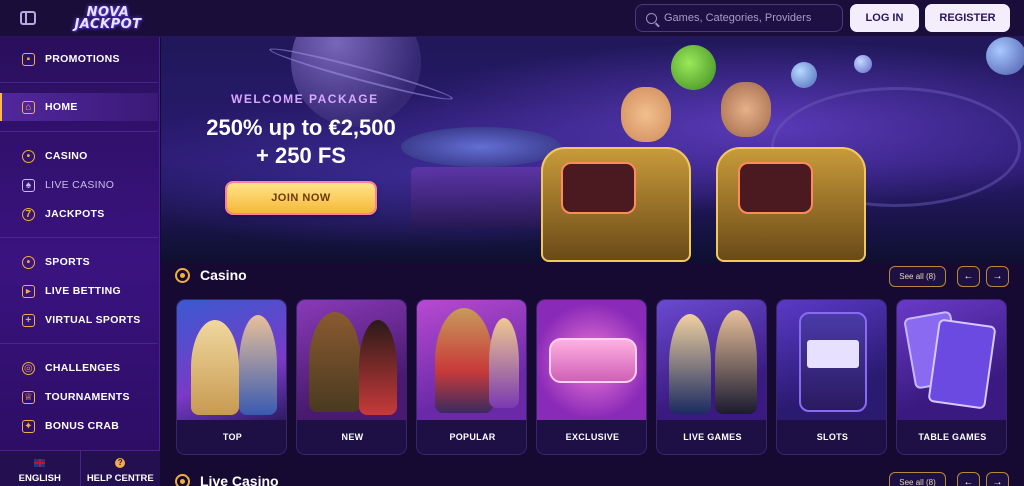 The image size is (1024, 486). Describe the element at coordinates (39, 478) in the screenshot. I see `language-label: ENGLISH` at that location.